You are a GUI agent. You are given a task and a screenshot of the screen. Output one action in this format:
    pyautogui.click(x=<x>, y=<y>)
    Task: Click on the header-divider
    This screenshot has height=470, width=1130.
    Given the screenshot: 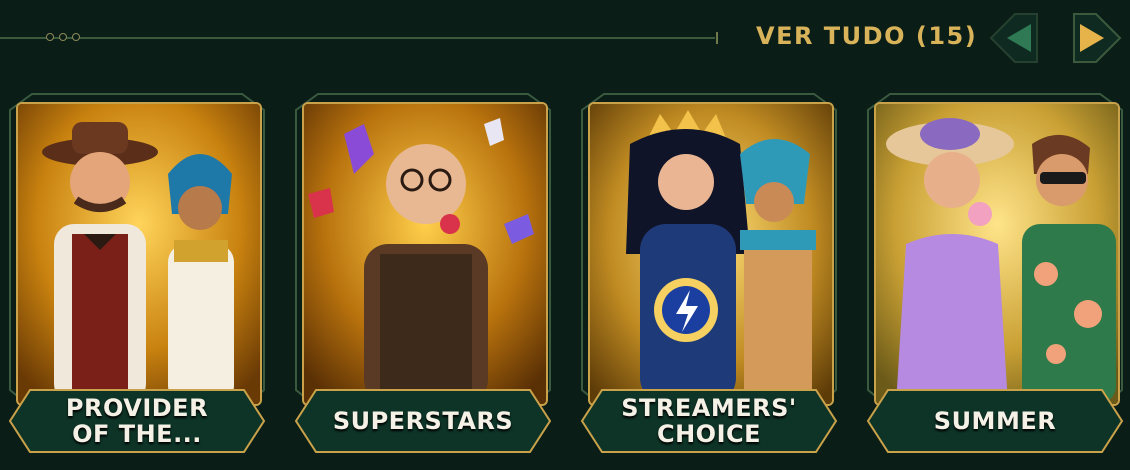 What is the action you would take?
    pyautogui.click(x=359, y=38)
    